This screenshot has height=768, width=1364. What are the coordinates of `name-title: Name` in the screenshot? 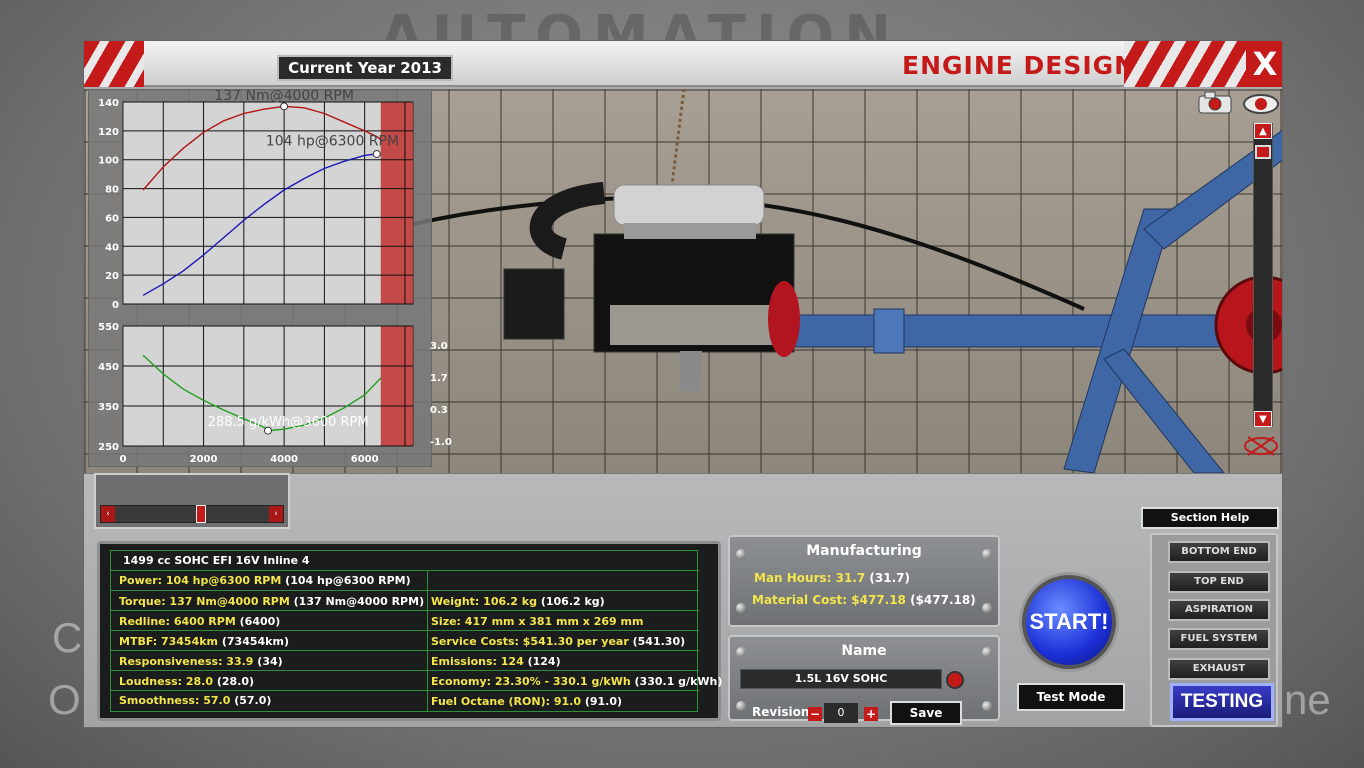 It's located at (864, 651).